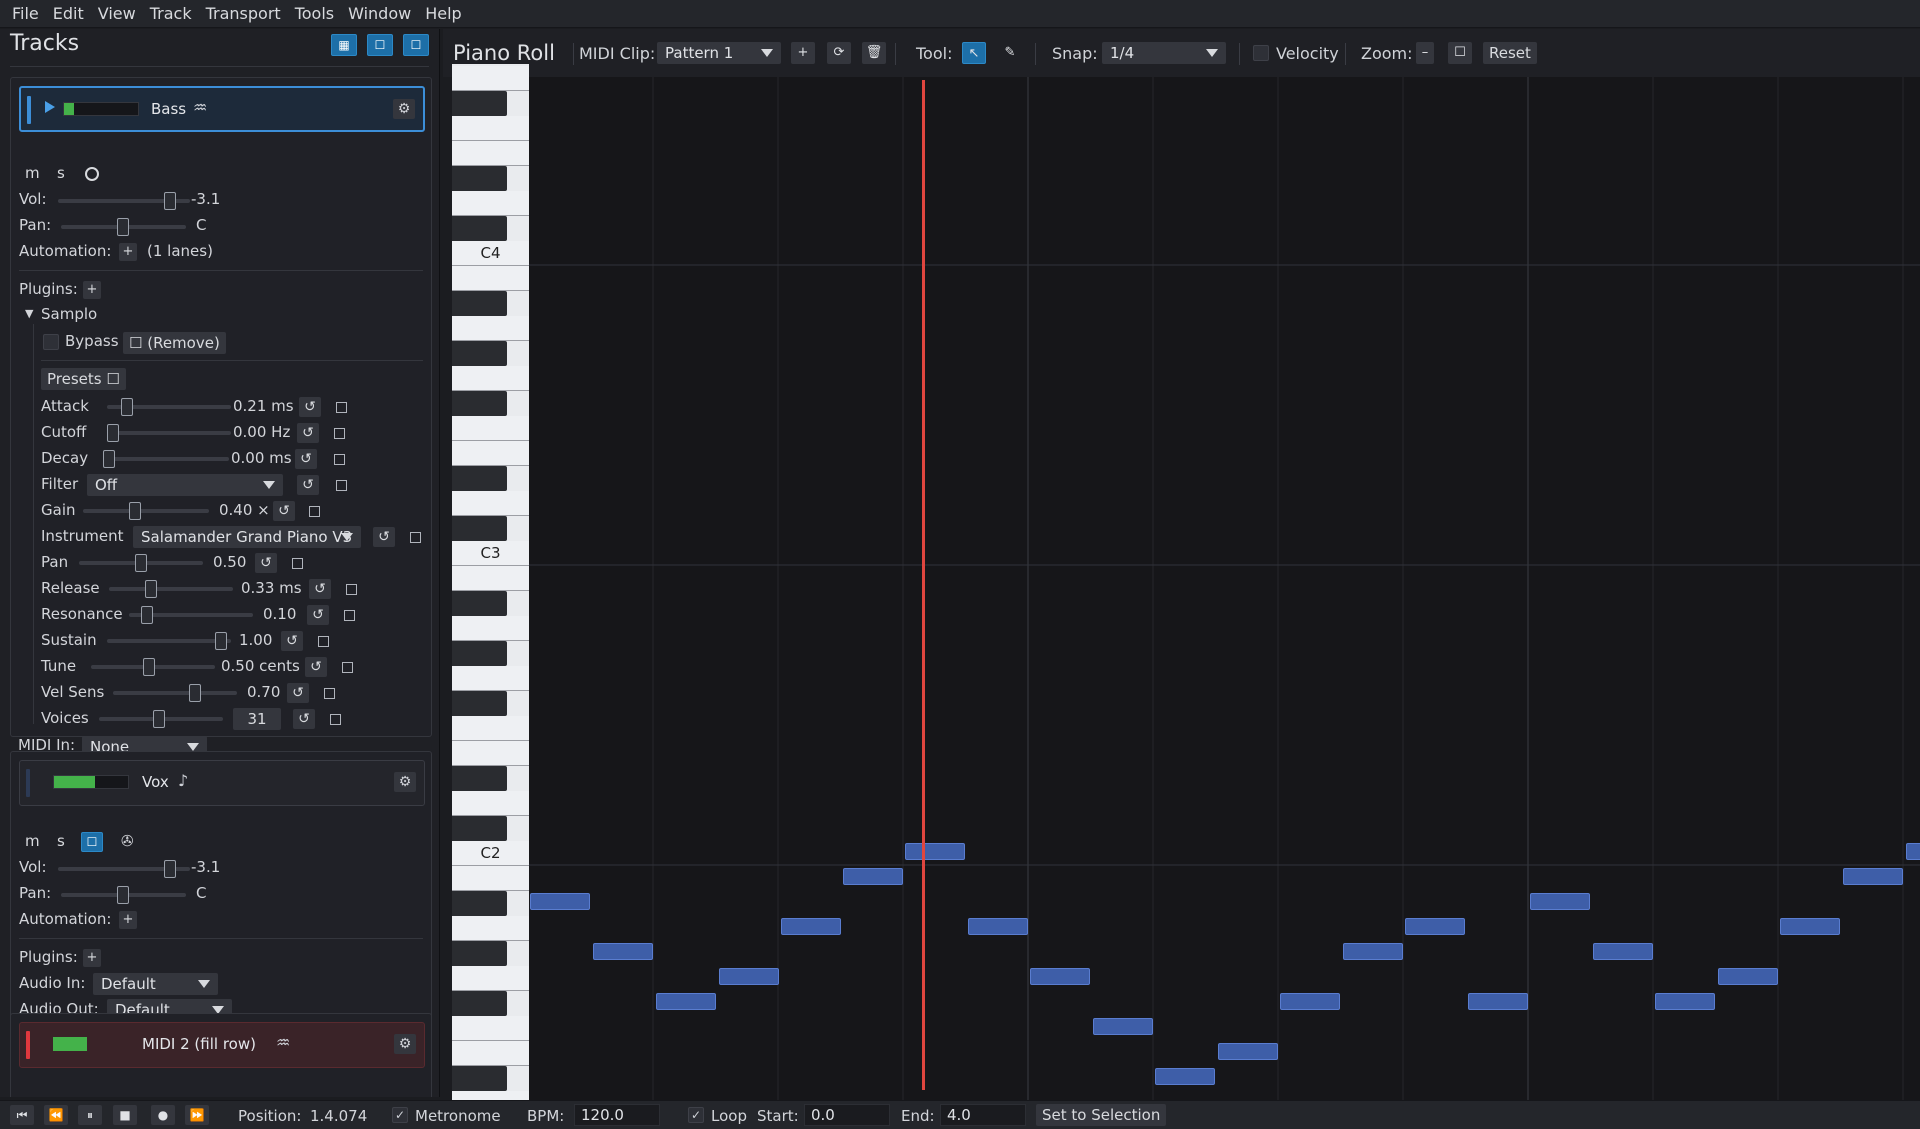  I want to click on zoom-out-button: –, so click(1425, 53).